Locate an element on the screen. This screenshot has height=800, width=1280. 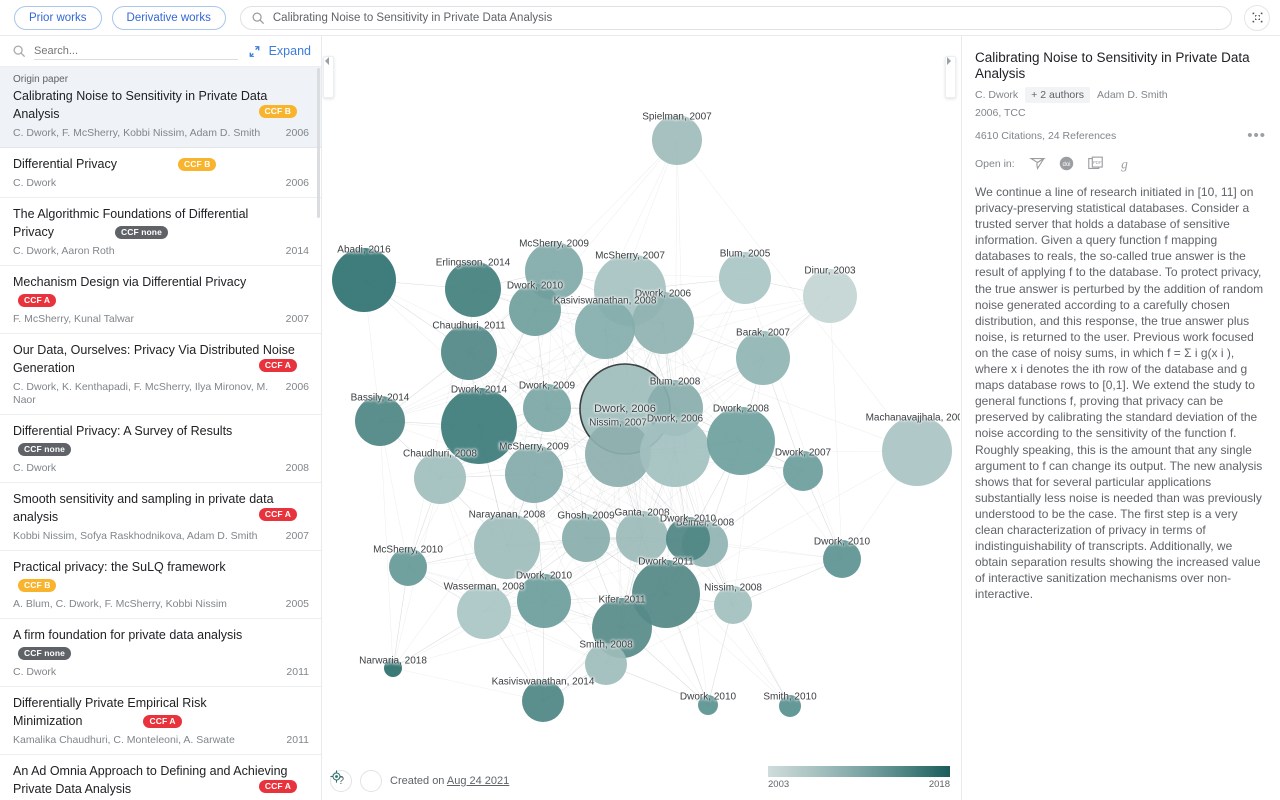
created-on-label: Created on Aug 24 2021 is located at coordinates (450, 781).